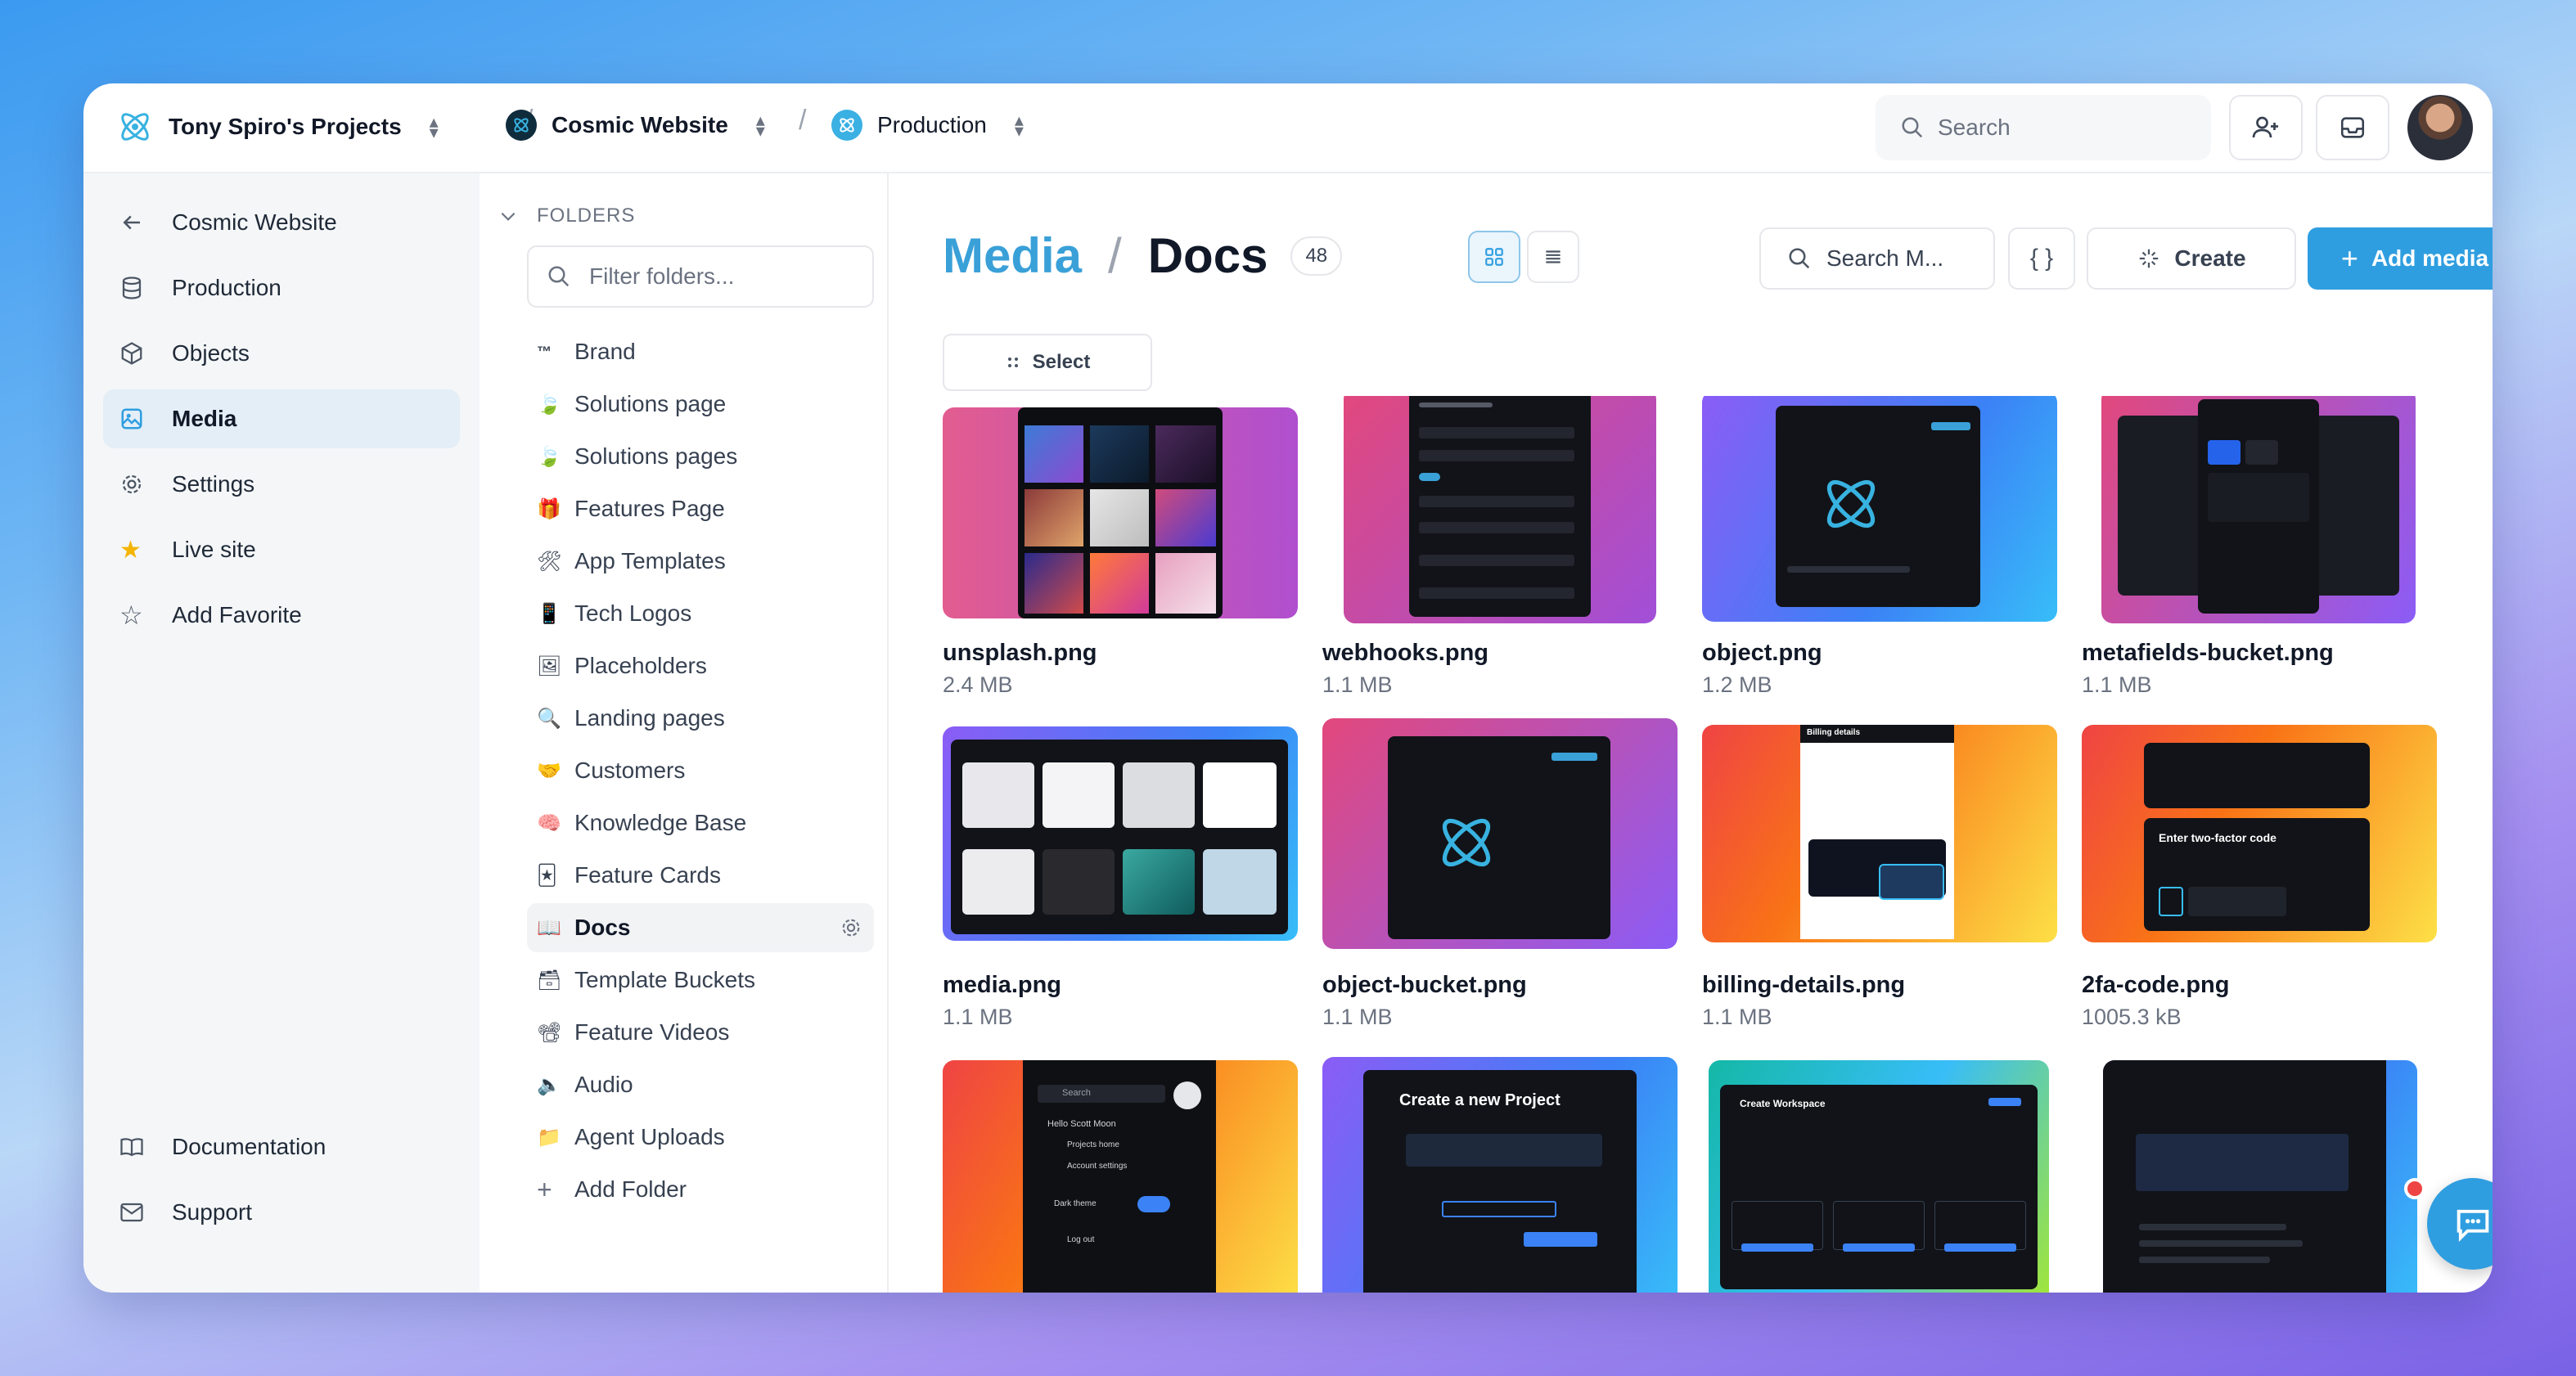 The height and width of the screenshot is (1376, 2576). I want to click on add-folder-button: + Add Folder, so click(700, 1189).